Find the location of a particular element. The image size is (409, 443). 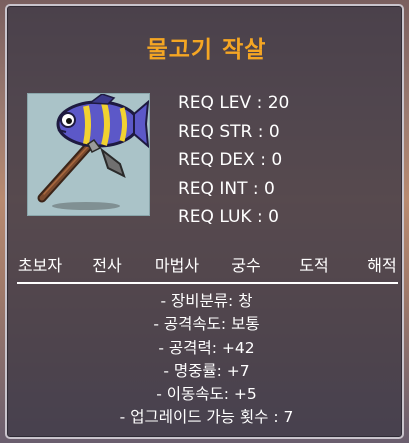

divider is located at coordinates (207, 283).